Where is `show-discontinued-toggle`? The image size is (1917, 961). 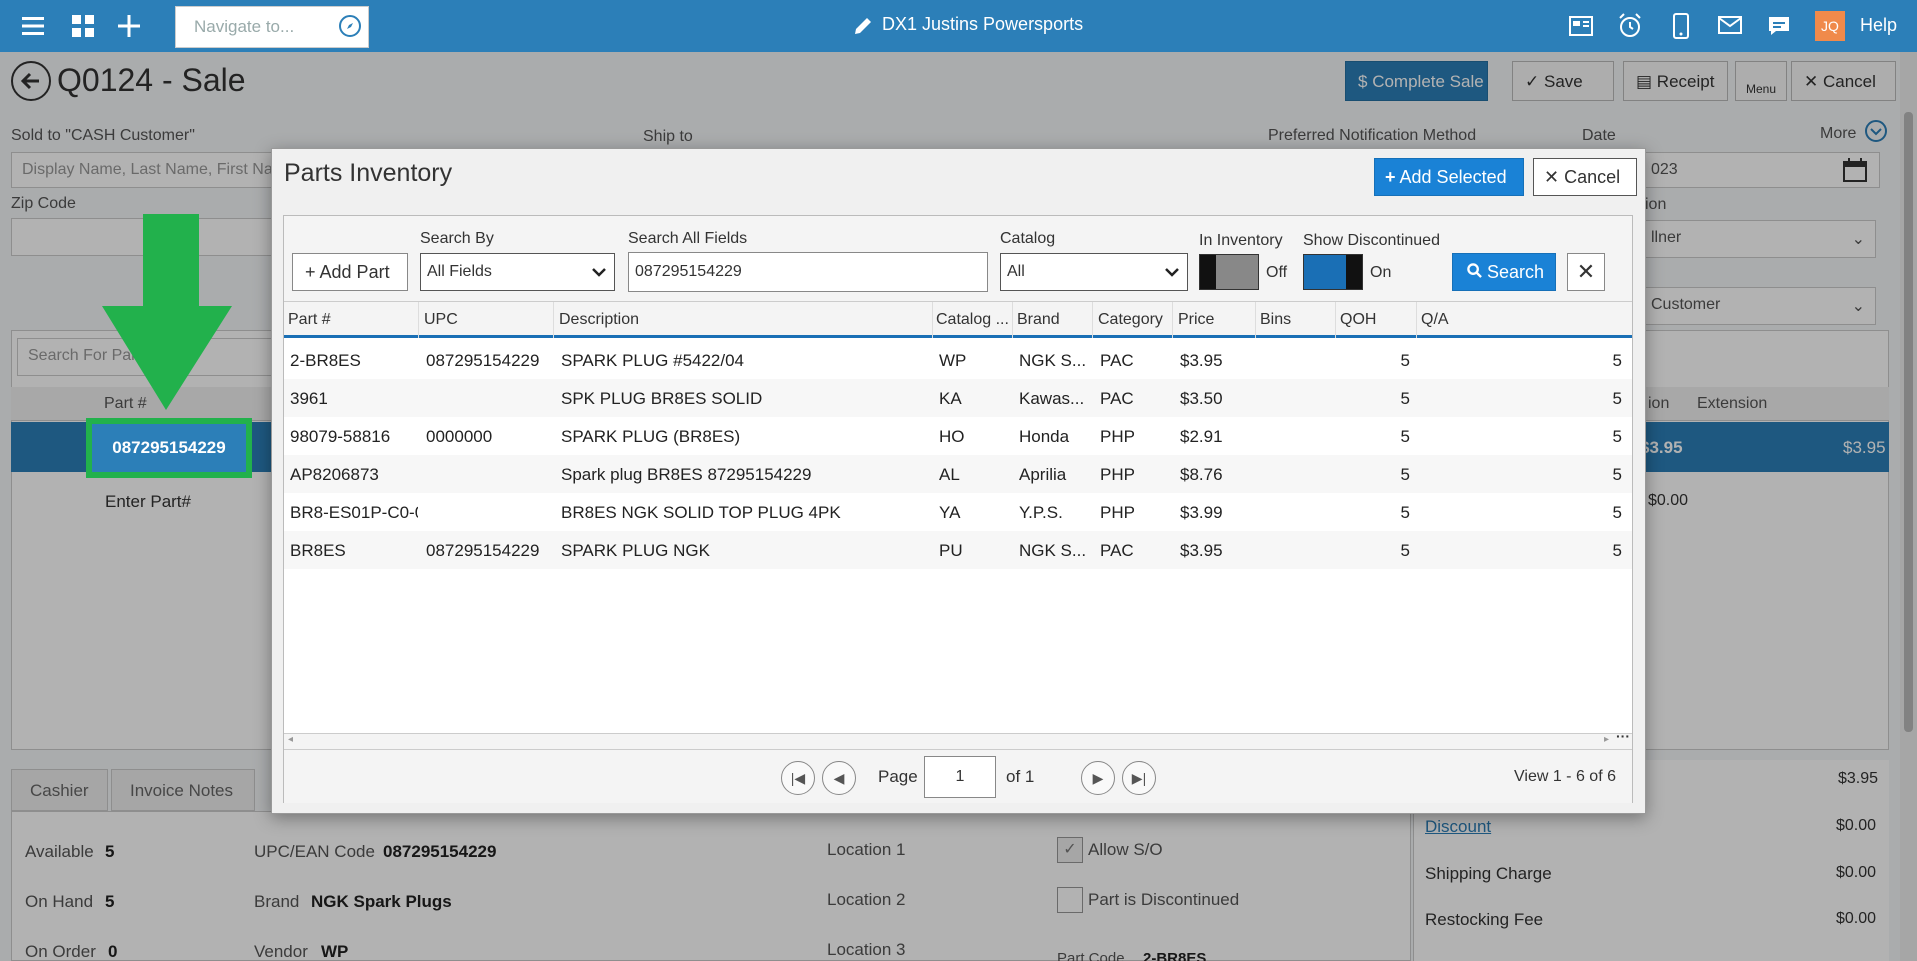 show-discontinued-toggle is located at coordinates (1333, 272).